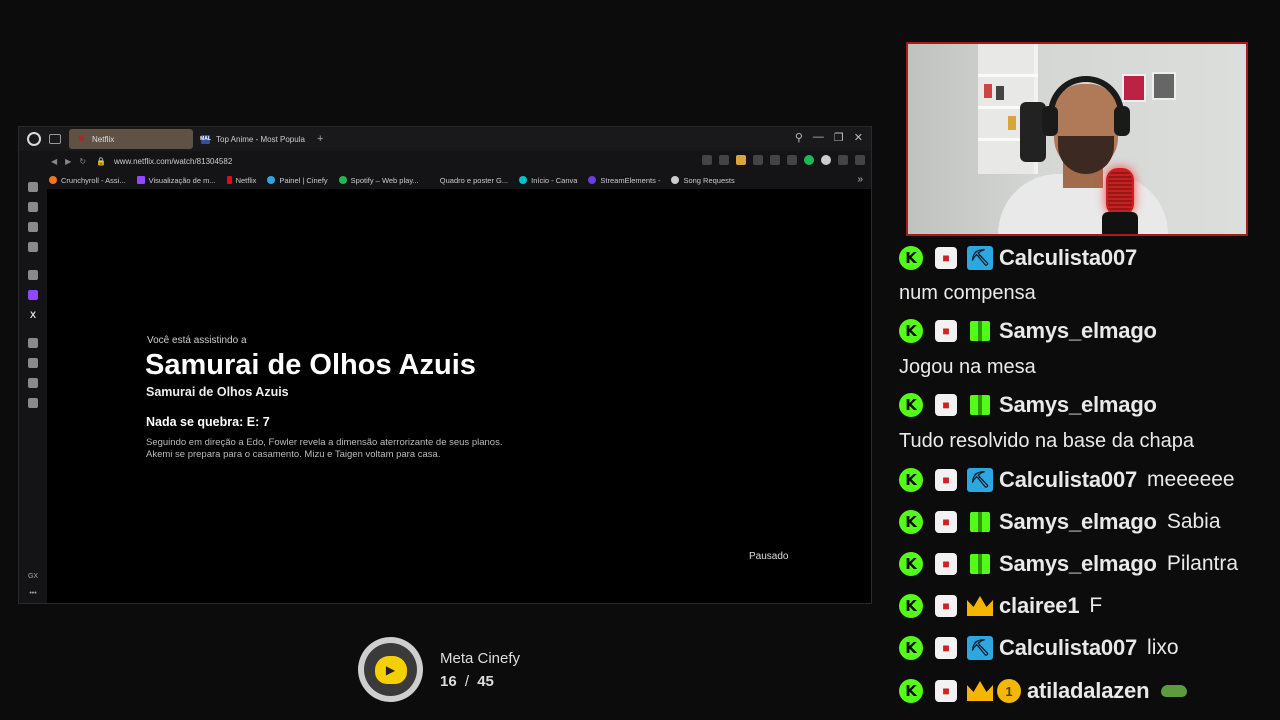 The width and height of the screenshot is (1280, 720). I want to click on bookmark-song-requests: Song Requests, so click(703, 180).